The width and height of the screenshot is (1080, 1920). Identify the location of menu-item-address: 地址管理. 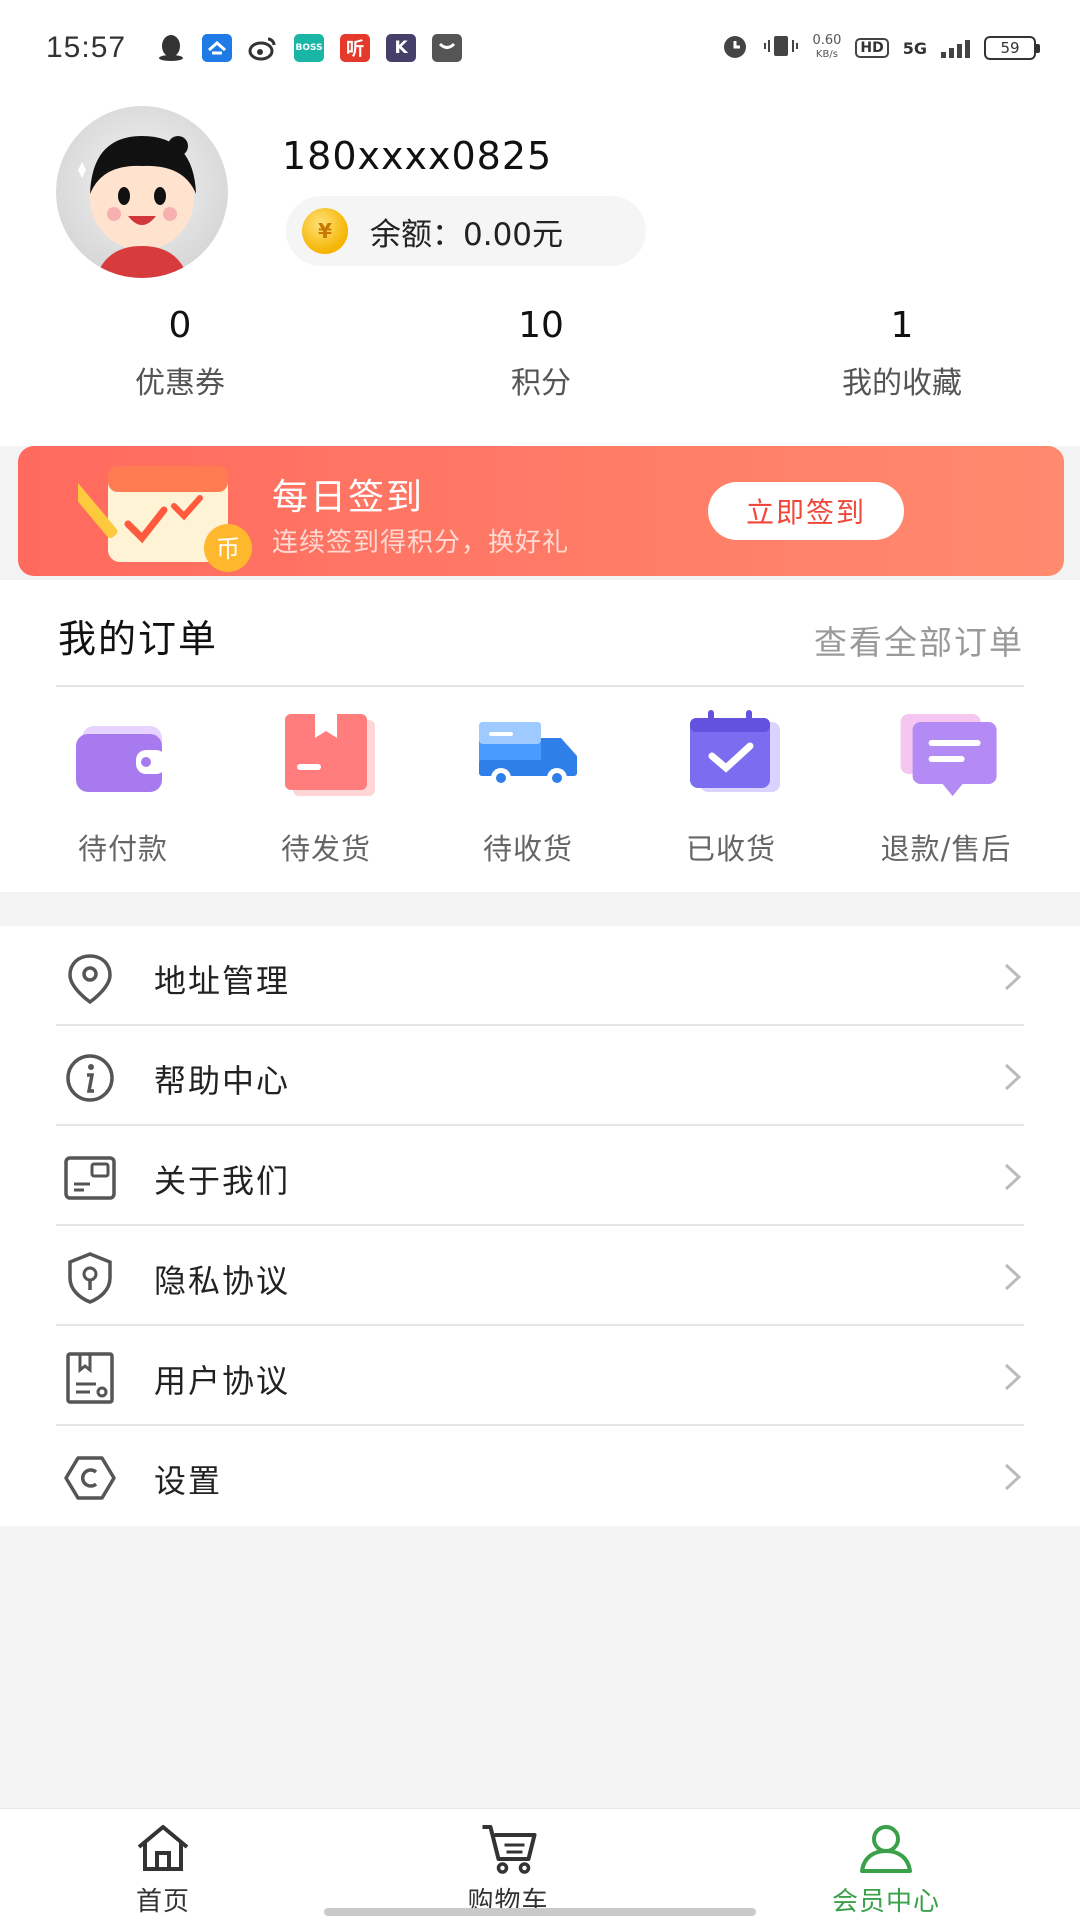
(540, 976).